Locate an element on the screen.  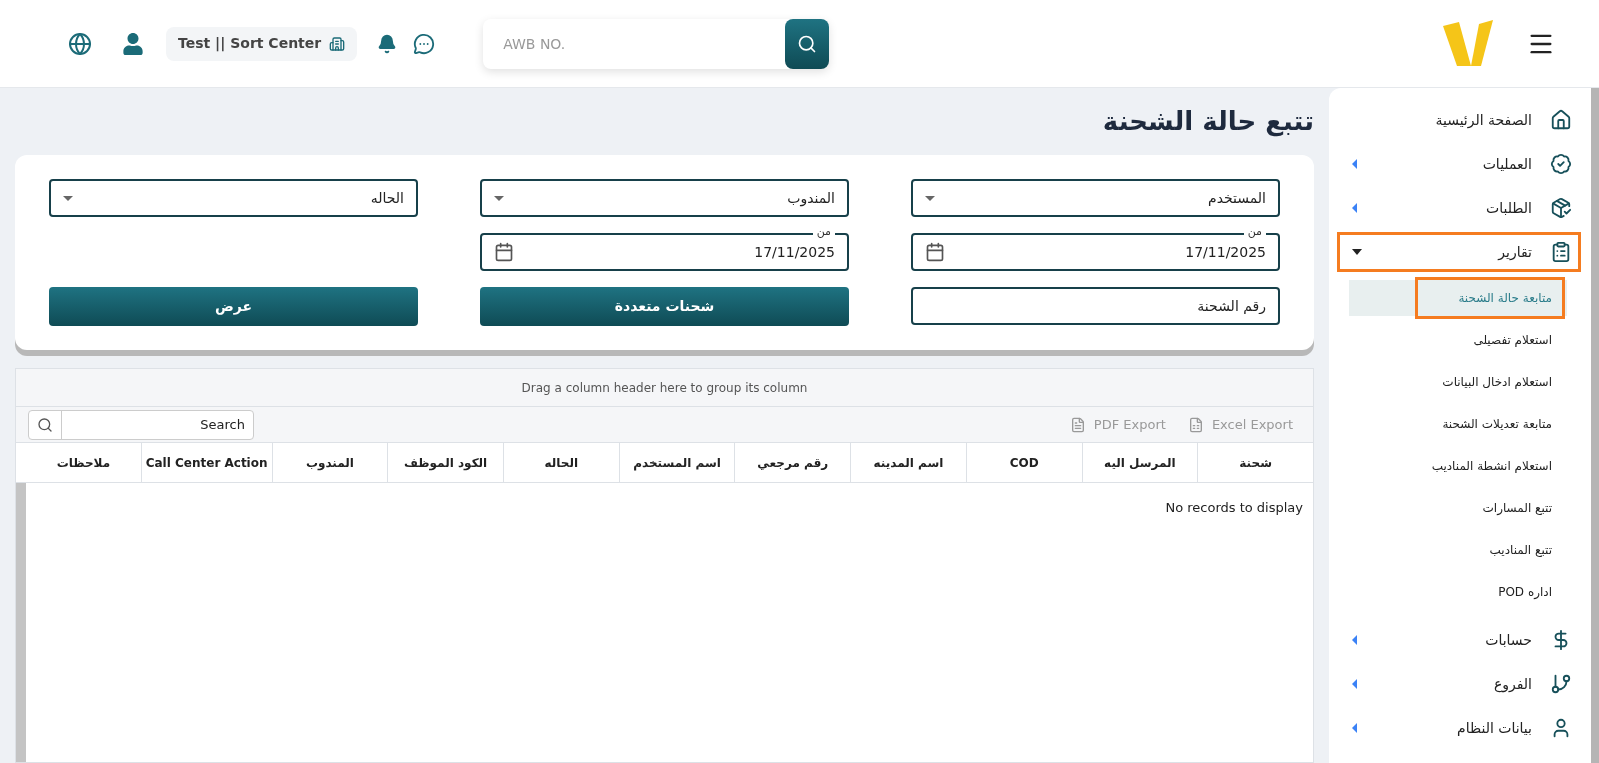
search-button is located at coordinates (807, 43).